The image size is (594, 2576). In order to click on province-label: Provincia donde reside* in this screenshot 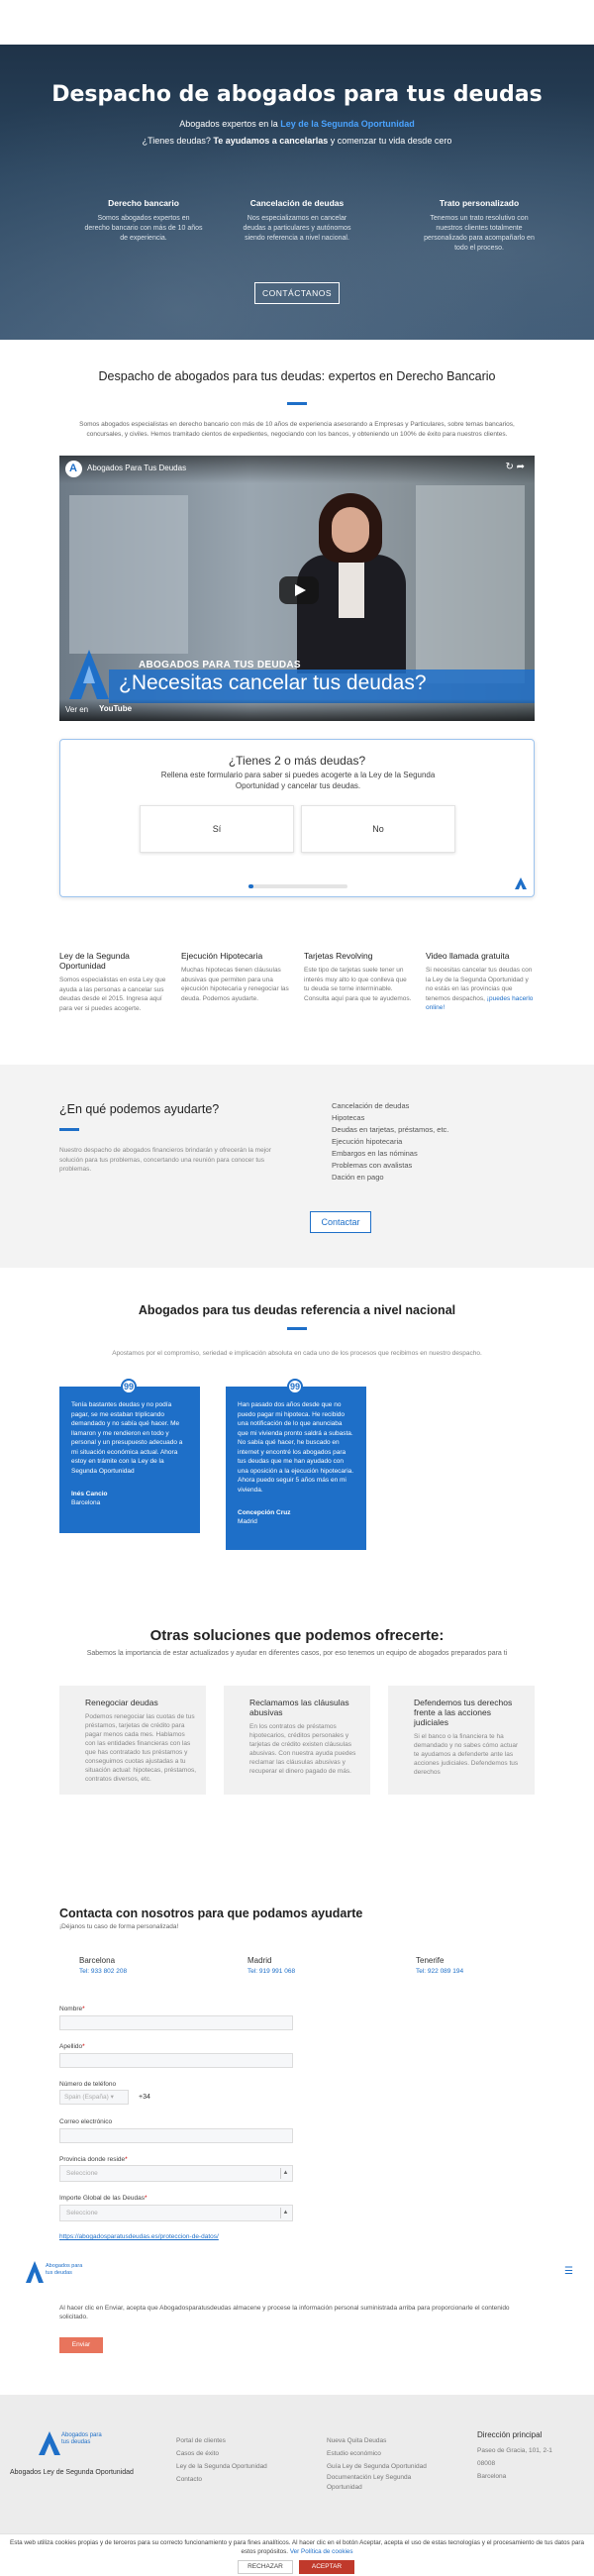, I will do `click(94, 2159)`.